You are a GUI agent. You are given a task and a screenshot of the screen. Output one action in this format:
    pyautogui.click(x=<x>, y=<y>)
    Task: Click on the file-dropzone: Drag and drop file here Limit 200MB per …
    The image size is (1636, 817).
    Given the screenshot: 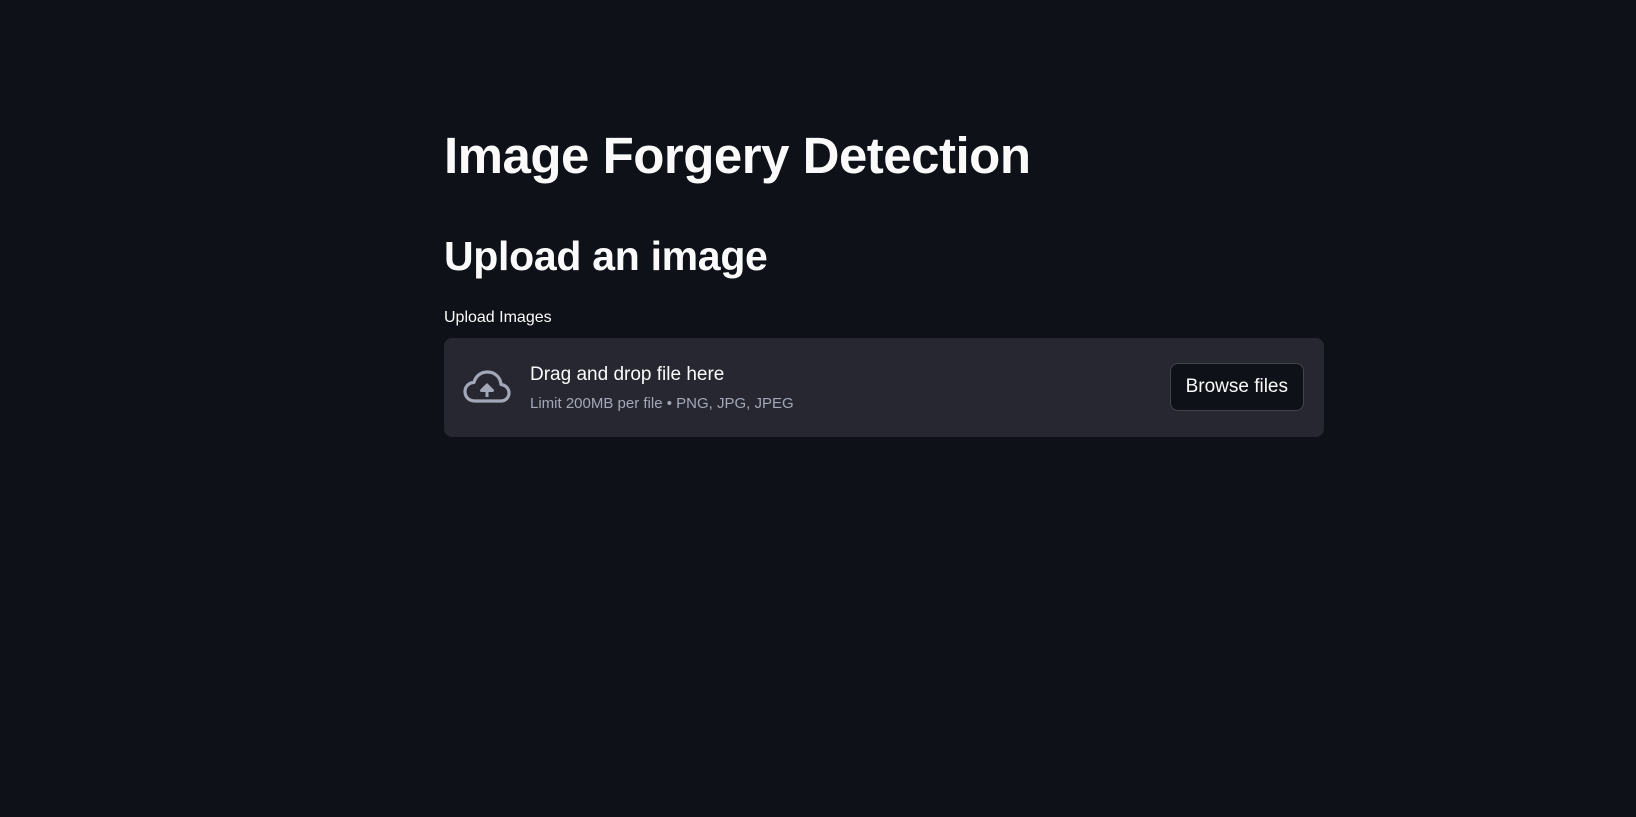 What is the action you would take?
    pyautogui.click(x=884, y=387)
    